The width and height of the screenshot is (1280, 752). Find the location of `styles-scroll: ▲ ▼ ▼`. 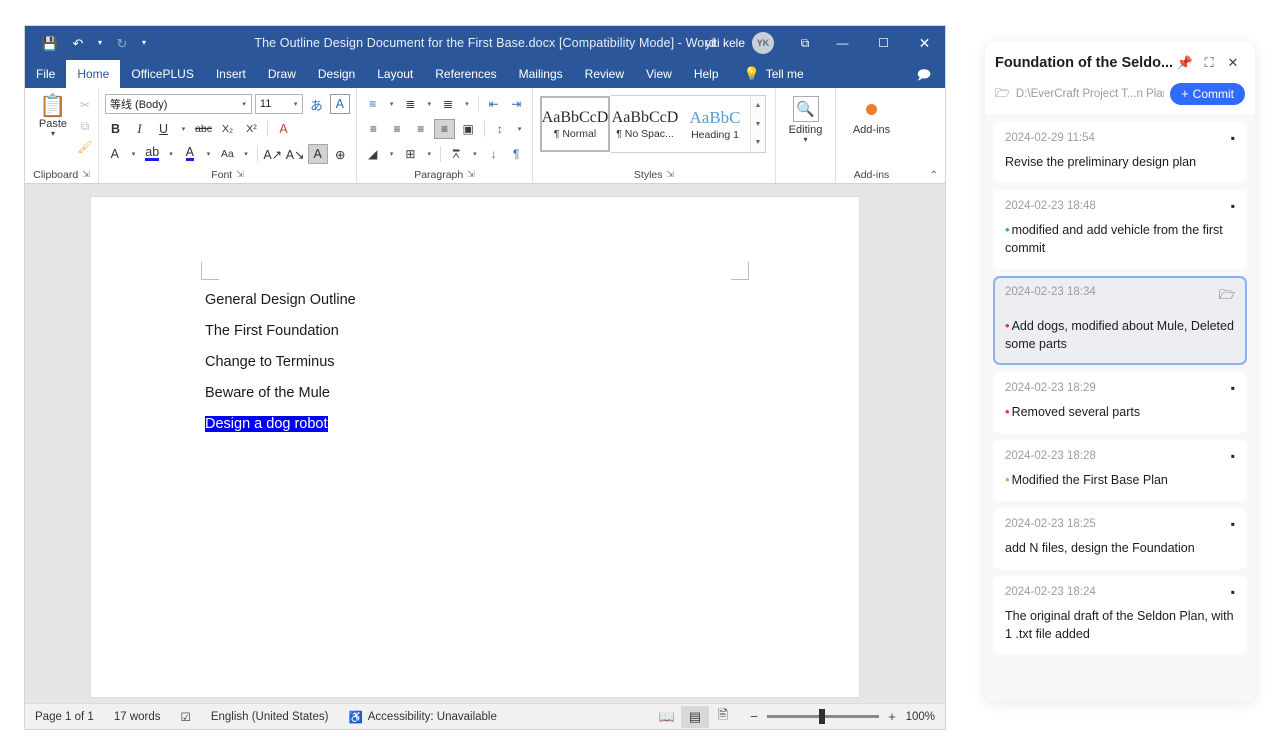

styles-scroll: ▲ ▼ ▼ is located at coordinates (757, 124).